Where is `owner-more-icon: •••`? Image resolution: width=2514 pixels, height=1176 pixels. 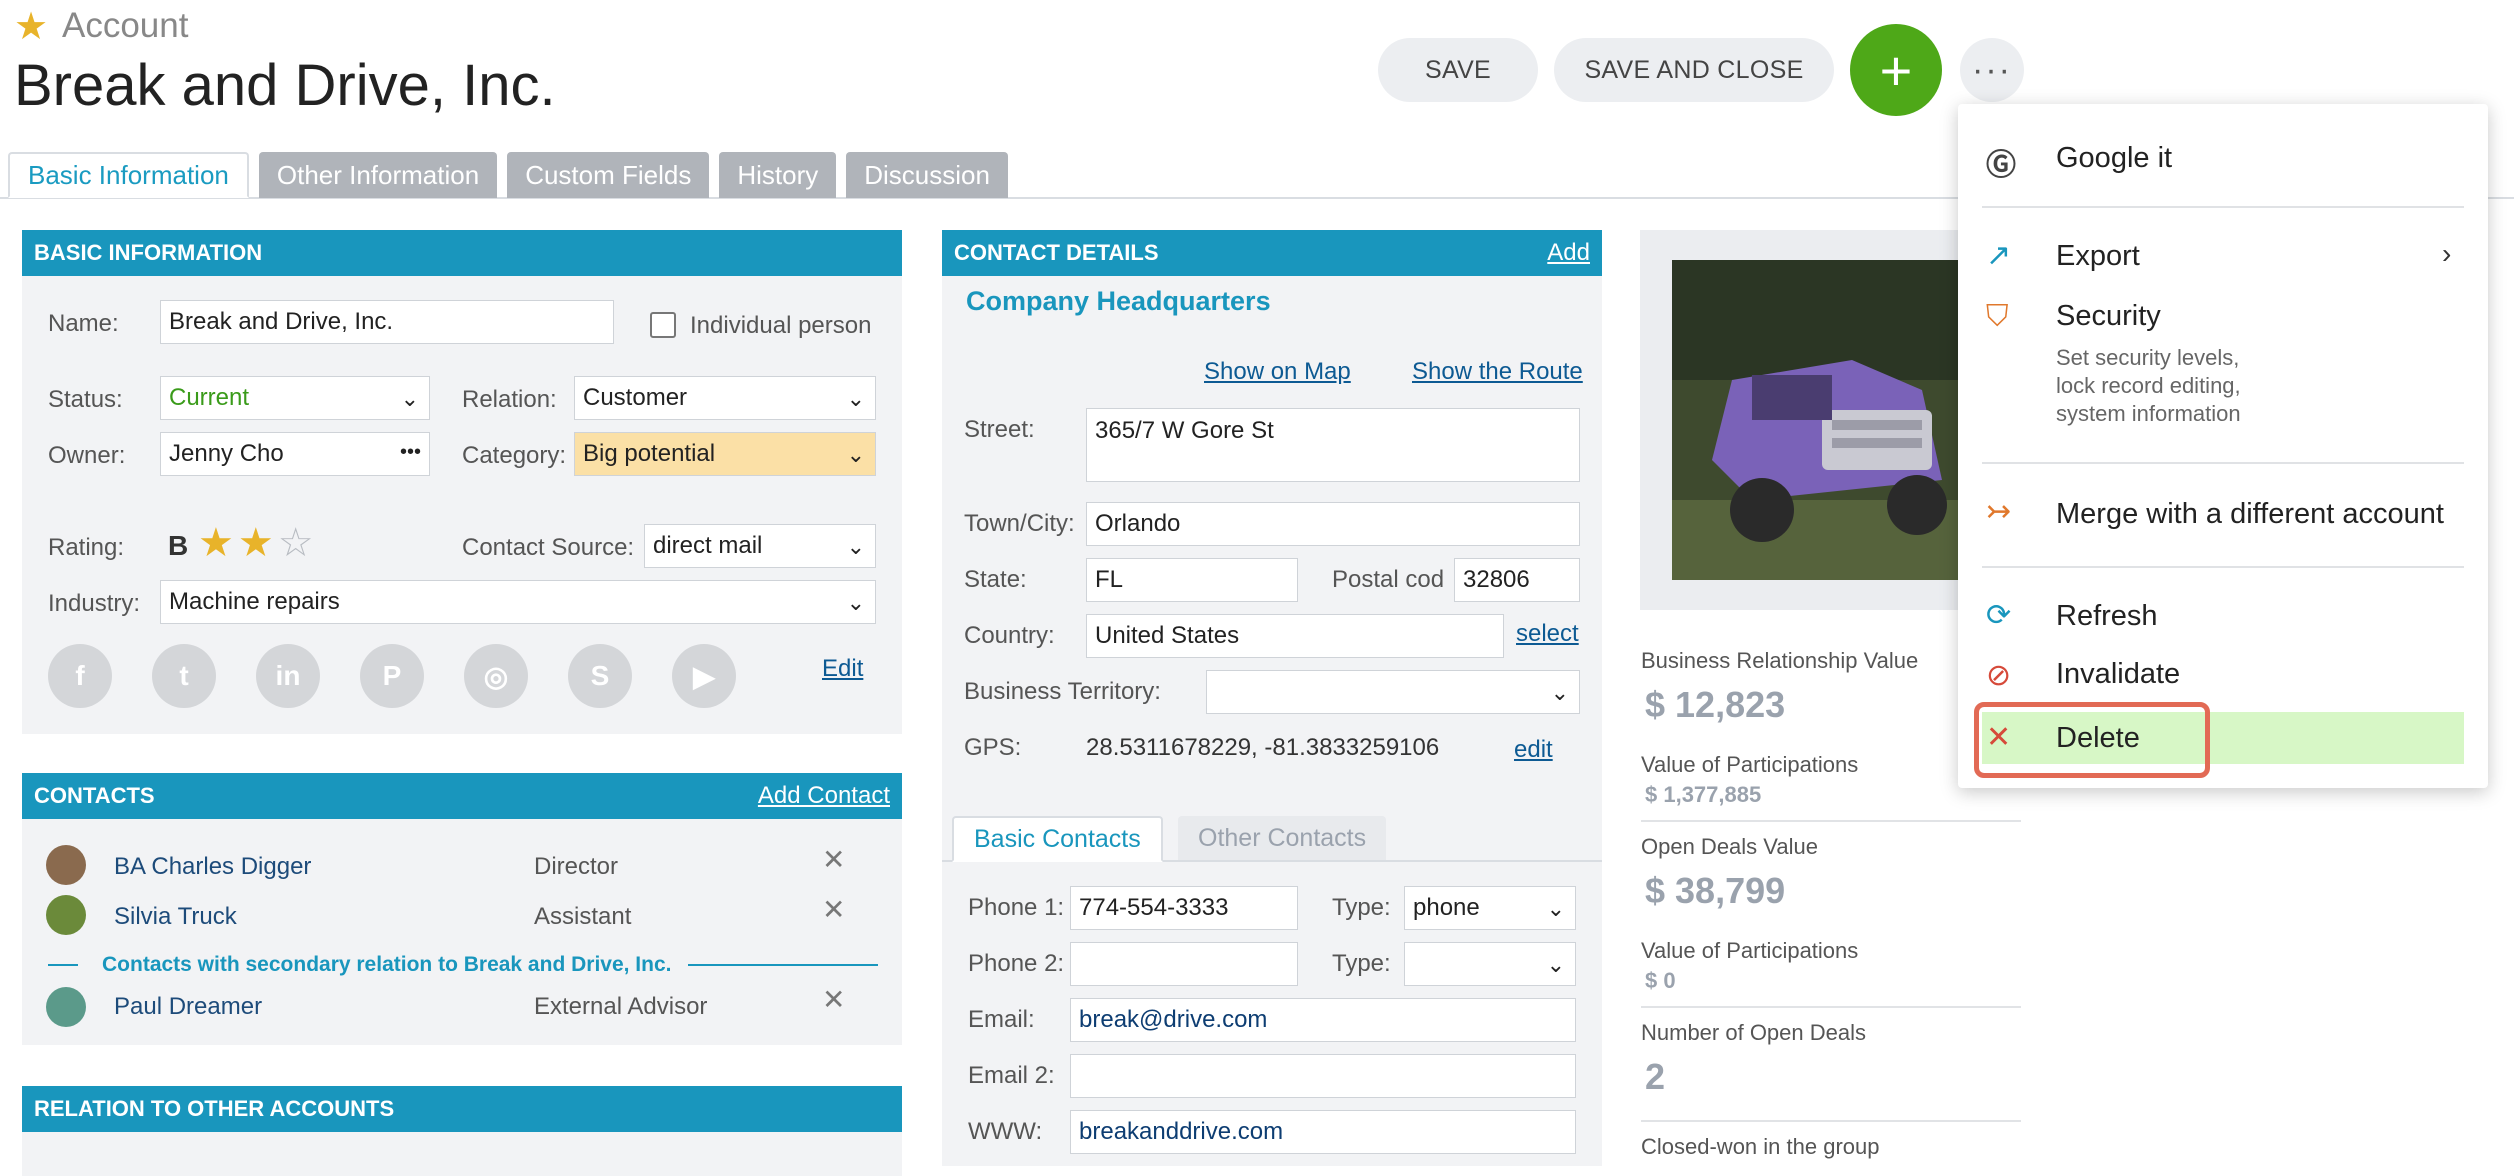
owner-more-icon: ••• is located at coordinates (410, 452).